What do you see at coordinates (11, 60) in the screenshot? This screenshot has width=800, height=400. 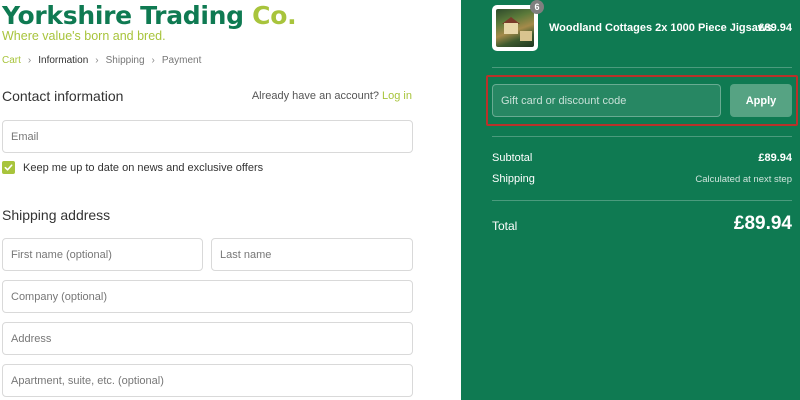 I see `breadcrumb-cart: Cart` at bounding box center [11, 60].